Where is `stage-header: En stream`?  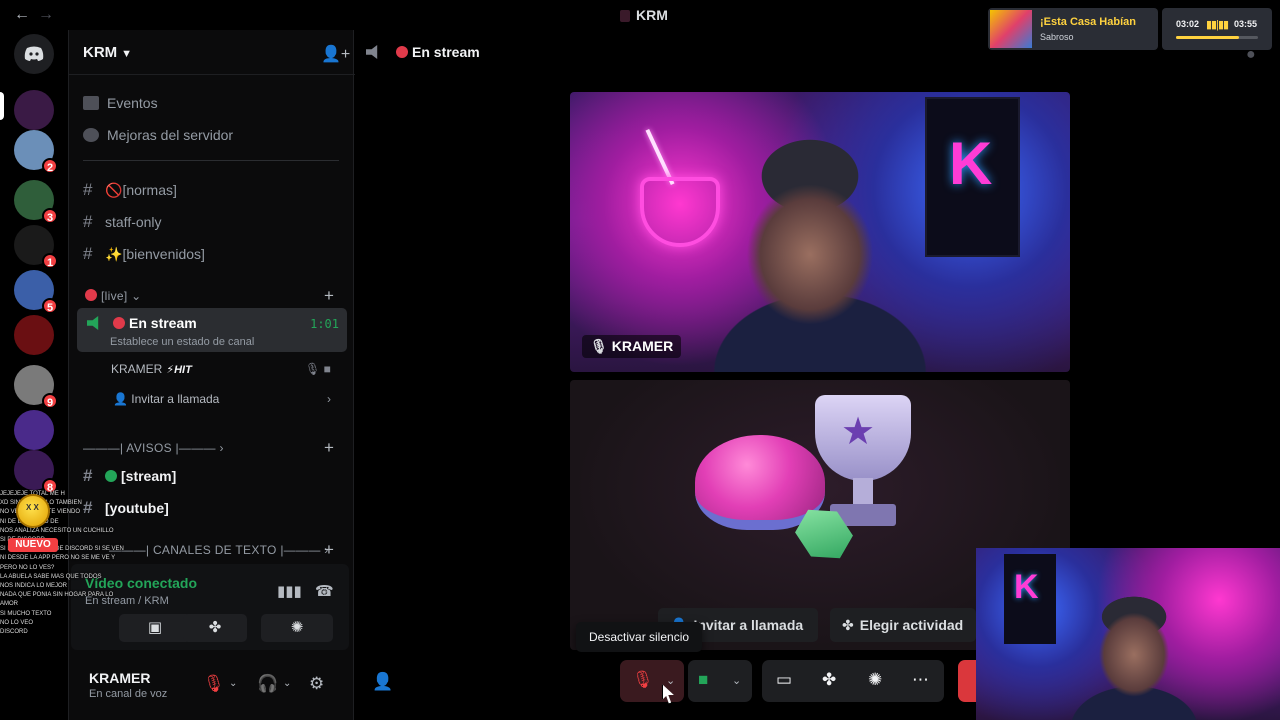 stage-header: En stream is located at coordinates (423, 52).